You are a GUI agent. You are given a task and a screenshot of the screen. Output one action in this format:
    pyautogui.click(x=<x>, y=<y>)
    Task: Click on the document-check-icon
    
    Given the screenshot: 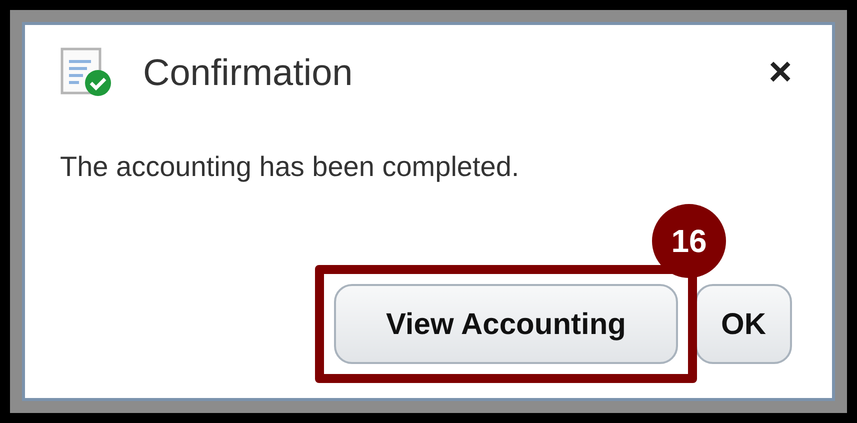 What is the action you would take?
    pyautogui.click(x=87, y=72)
    